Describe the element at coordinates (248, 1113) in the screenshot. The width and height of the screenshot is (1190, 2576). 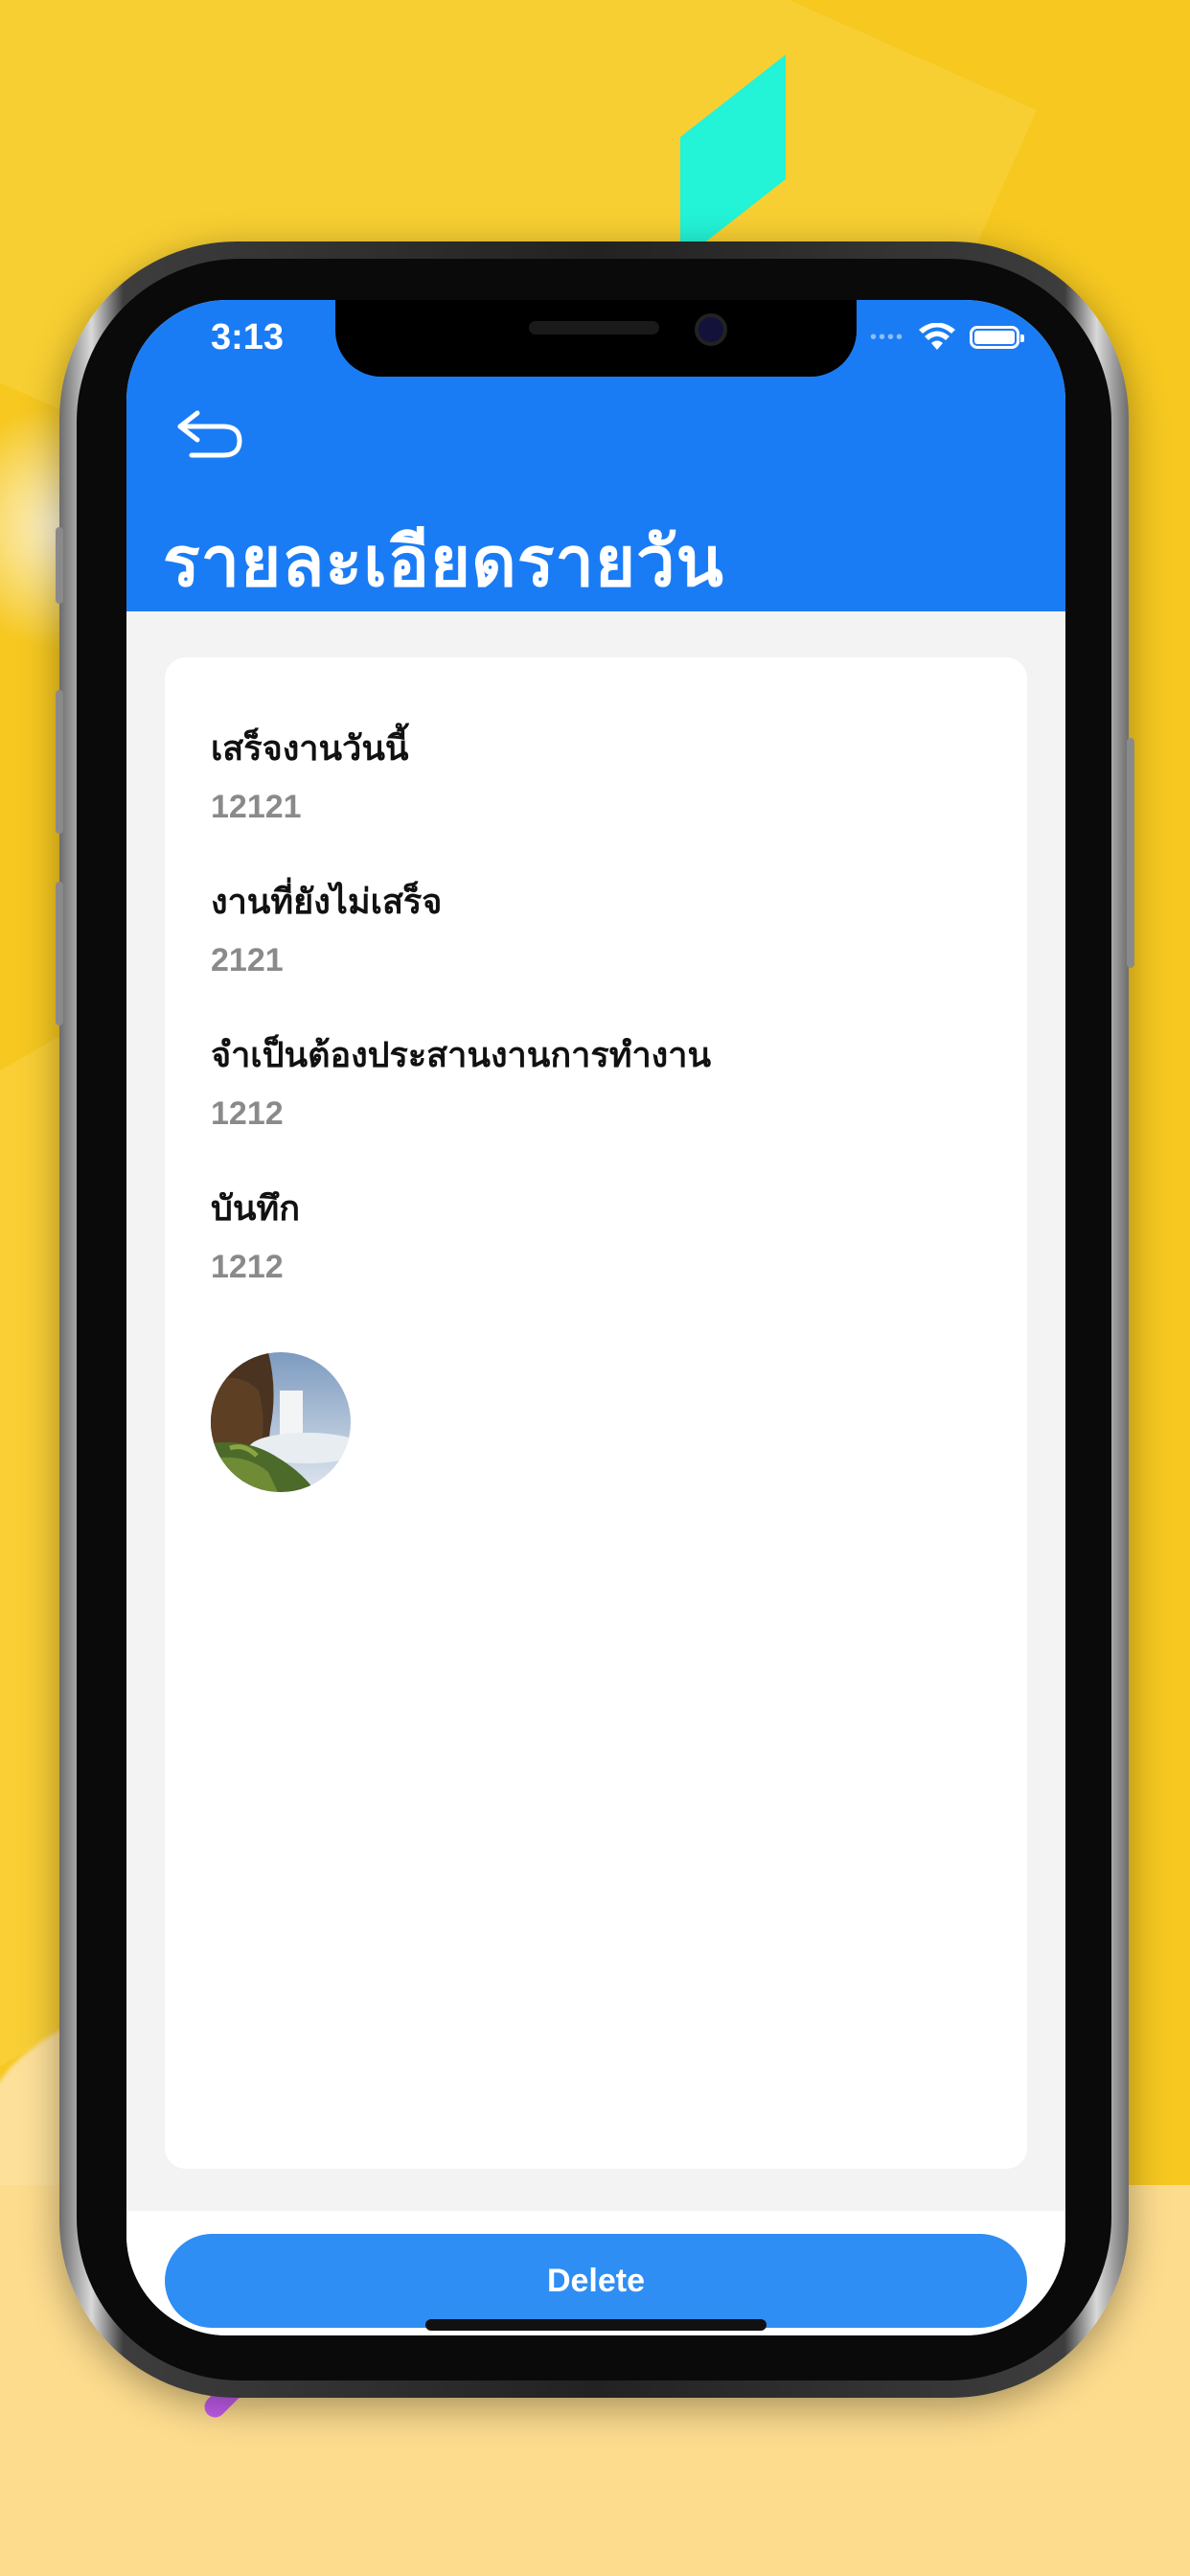
I see `field-value-coordination: 1212` at that location.